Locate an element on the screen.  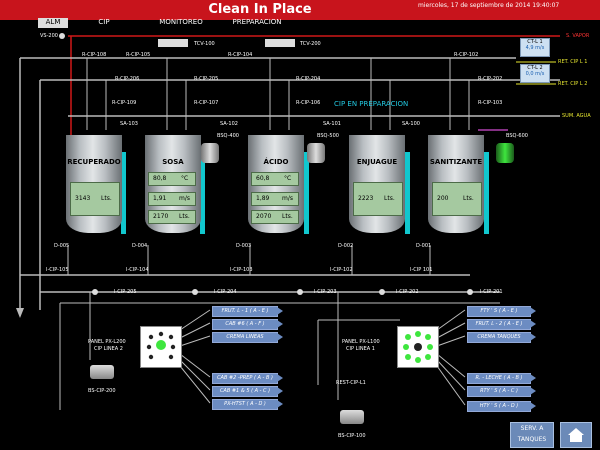
line-label-ret2: RET. CIP L 2 is located at coordinates (573, 84).